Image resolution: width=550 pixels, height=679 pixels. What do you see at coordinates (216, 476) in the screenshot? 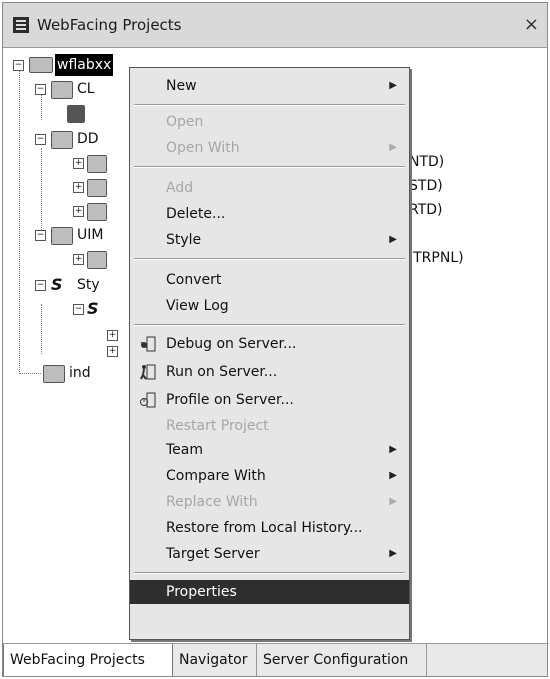
I see `menu-item-label: Compare With` at bounding box center [216, 476].